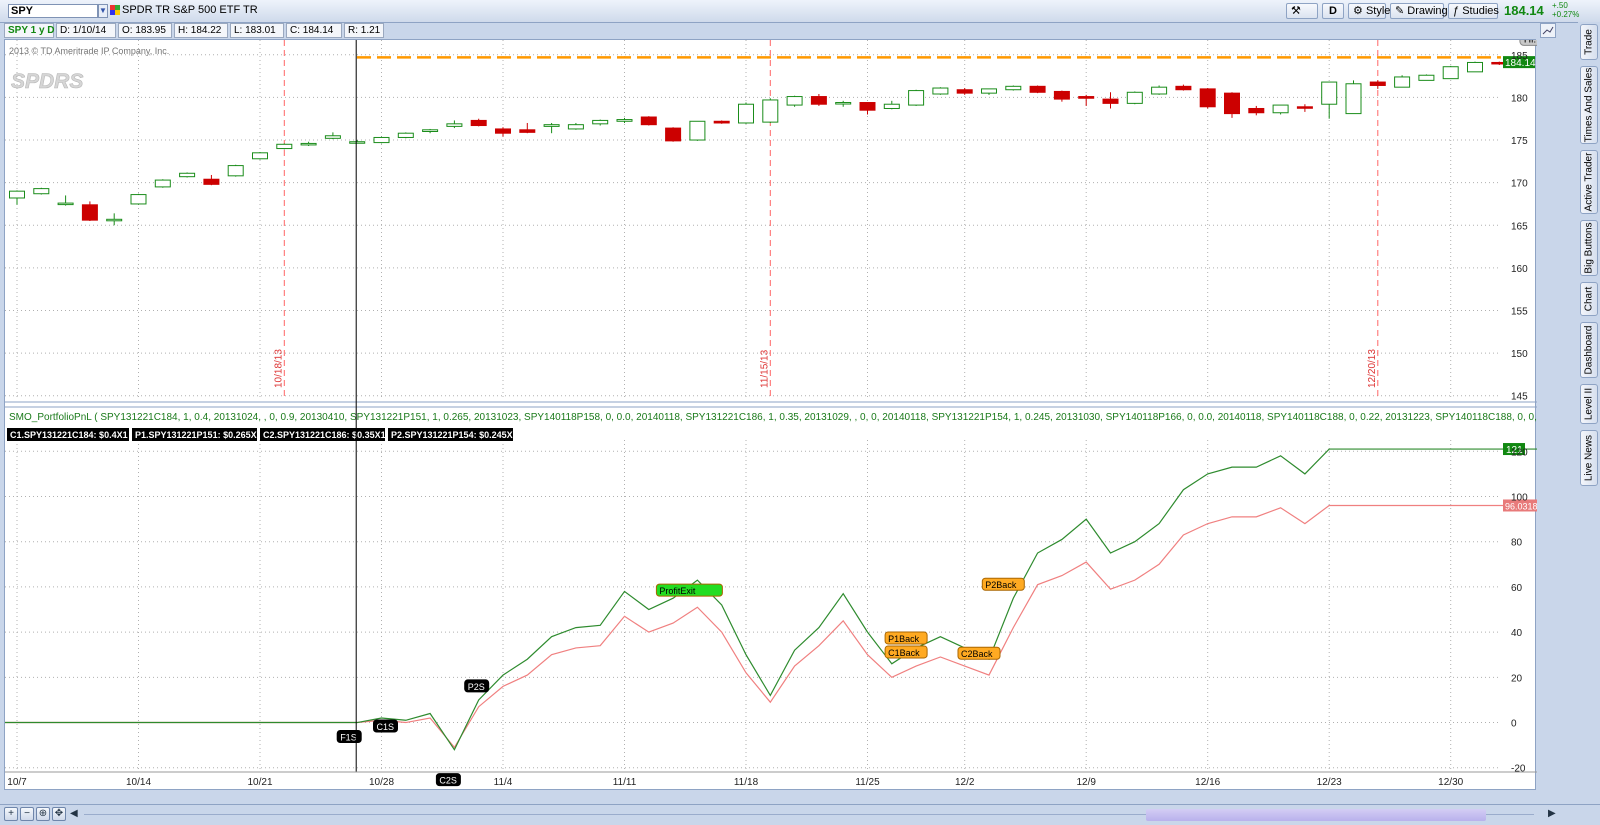 This screenshot has width=1600, height=825. Describe the element at coordinates (89, 51) in the screenshot. I see `copyright-text: 2013 © TD Ameritrade IP Company, Inc.` at that location.